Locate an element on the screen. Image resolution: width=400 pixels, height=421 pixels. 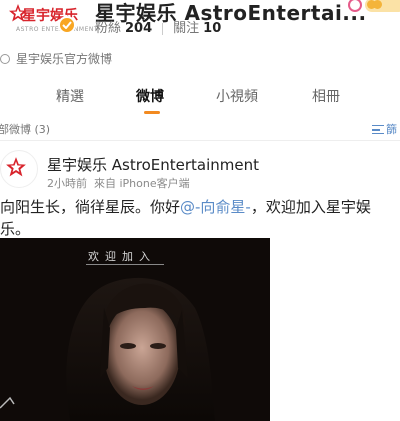
badge-dot-icon is located at coordinates (377, 4).